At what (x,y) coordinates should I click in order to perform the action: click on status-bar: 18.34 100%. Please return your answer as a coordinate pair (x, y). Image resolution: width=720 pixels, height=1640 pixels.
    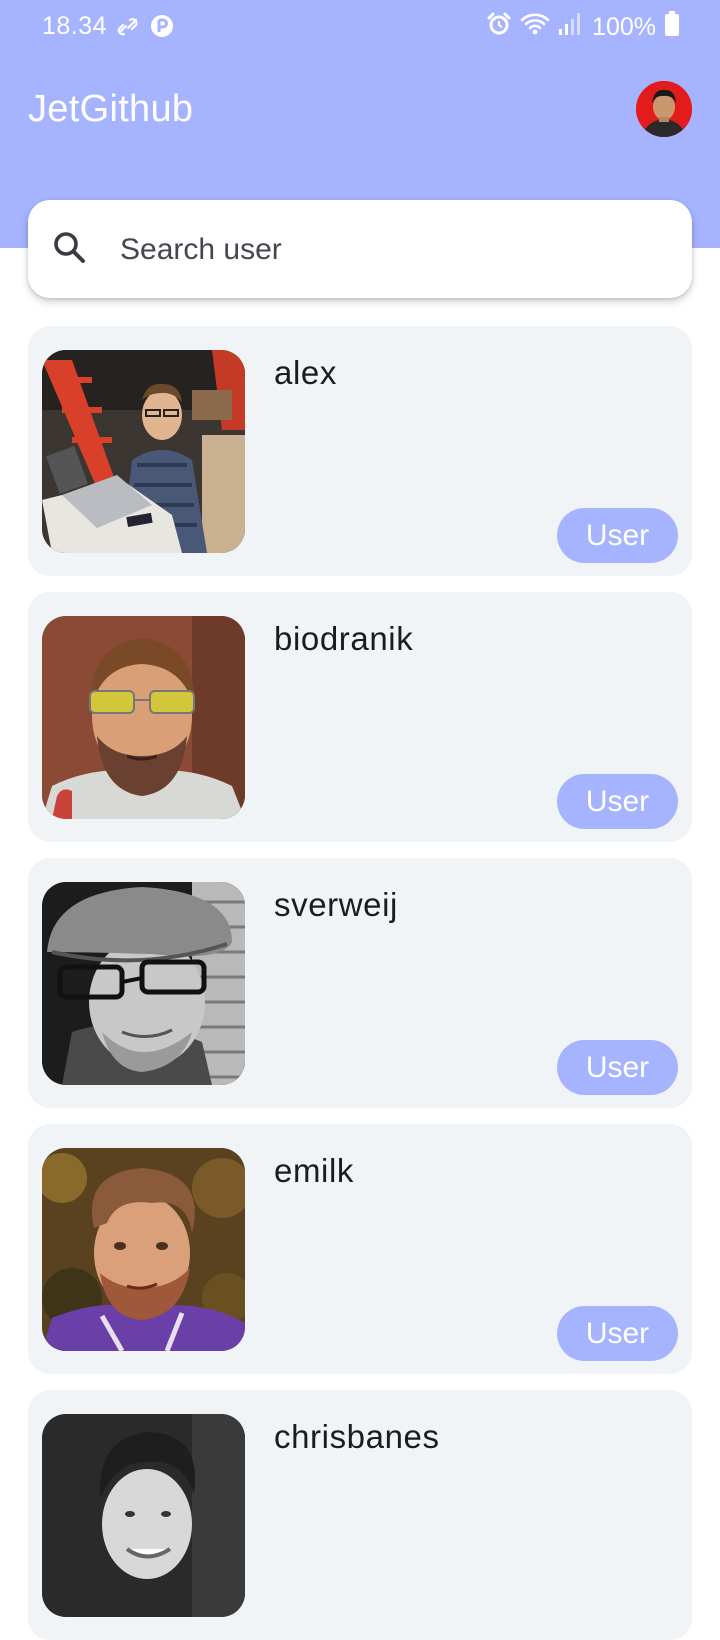
    Looking at the image, I should click on (360, 28).